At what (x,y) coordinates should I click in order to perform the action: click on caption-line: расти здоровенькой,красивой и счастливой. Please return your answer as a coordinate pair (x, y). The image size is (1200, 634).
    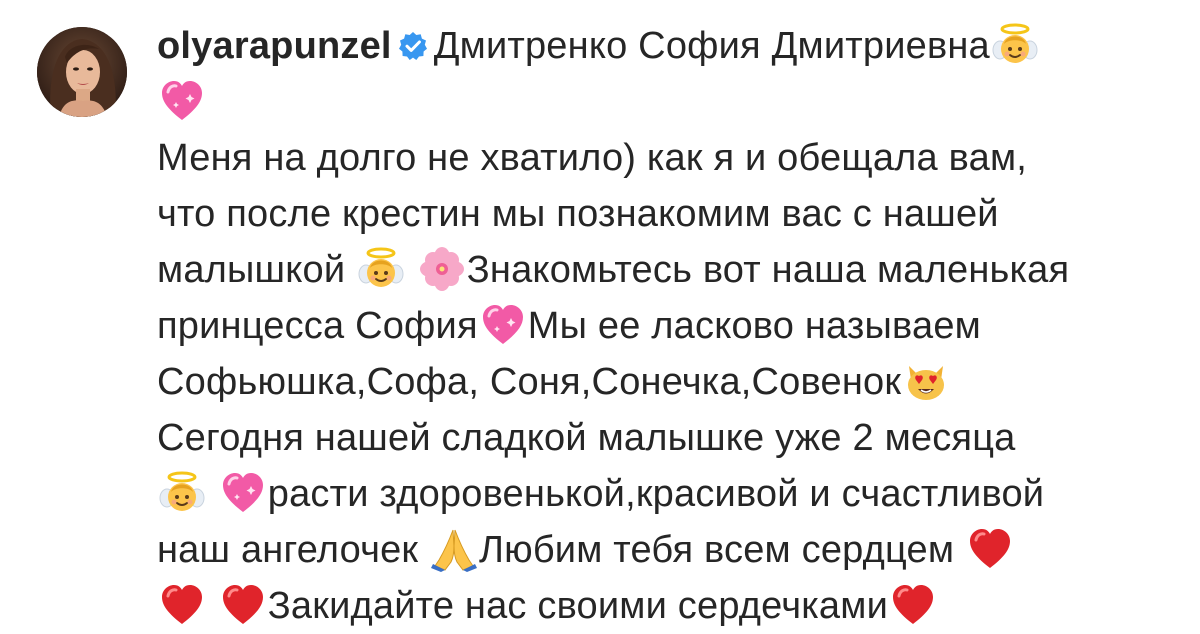
    Looking at the image, I should click on (662, 494).